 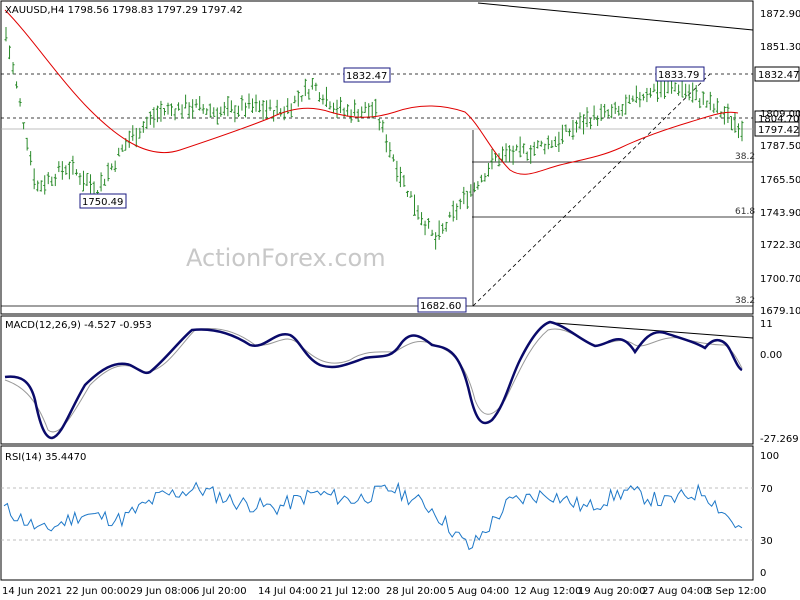 I want to click on high-label-1: 1832.47, so click(x=366, y=76).